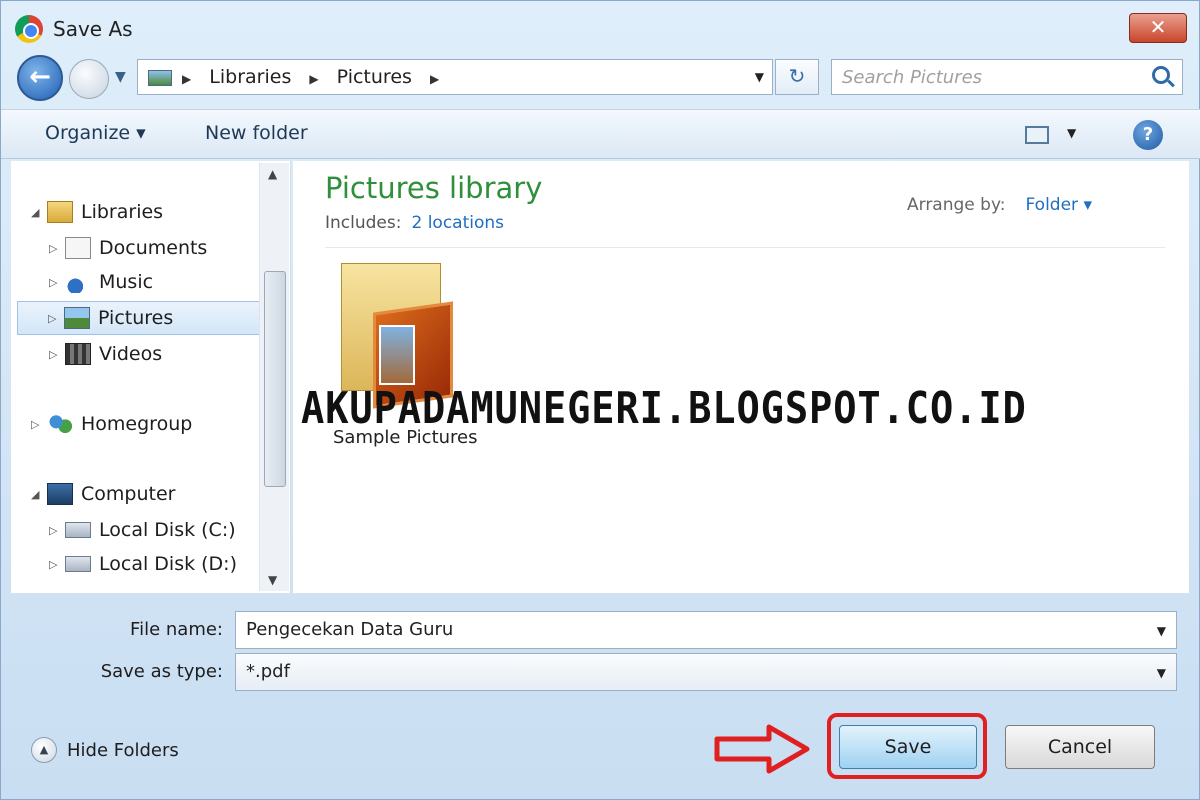 This screenshot has height=800, width=1200. I want to click on chevron-up-icon: ▲, so click(44, 750).